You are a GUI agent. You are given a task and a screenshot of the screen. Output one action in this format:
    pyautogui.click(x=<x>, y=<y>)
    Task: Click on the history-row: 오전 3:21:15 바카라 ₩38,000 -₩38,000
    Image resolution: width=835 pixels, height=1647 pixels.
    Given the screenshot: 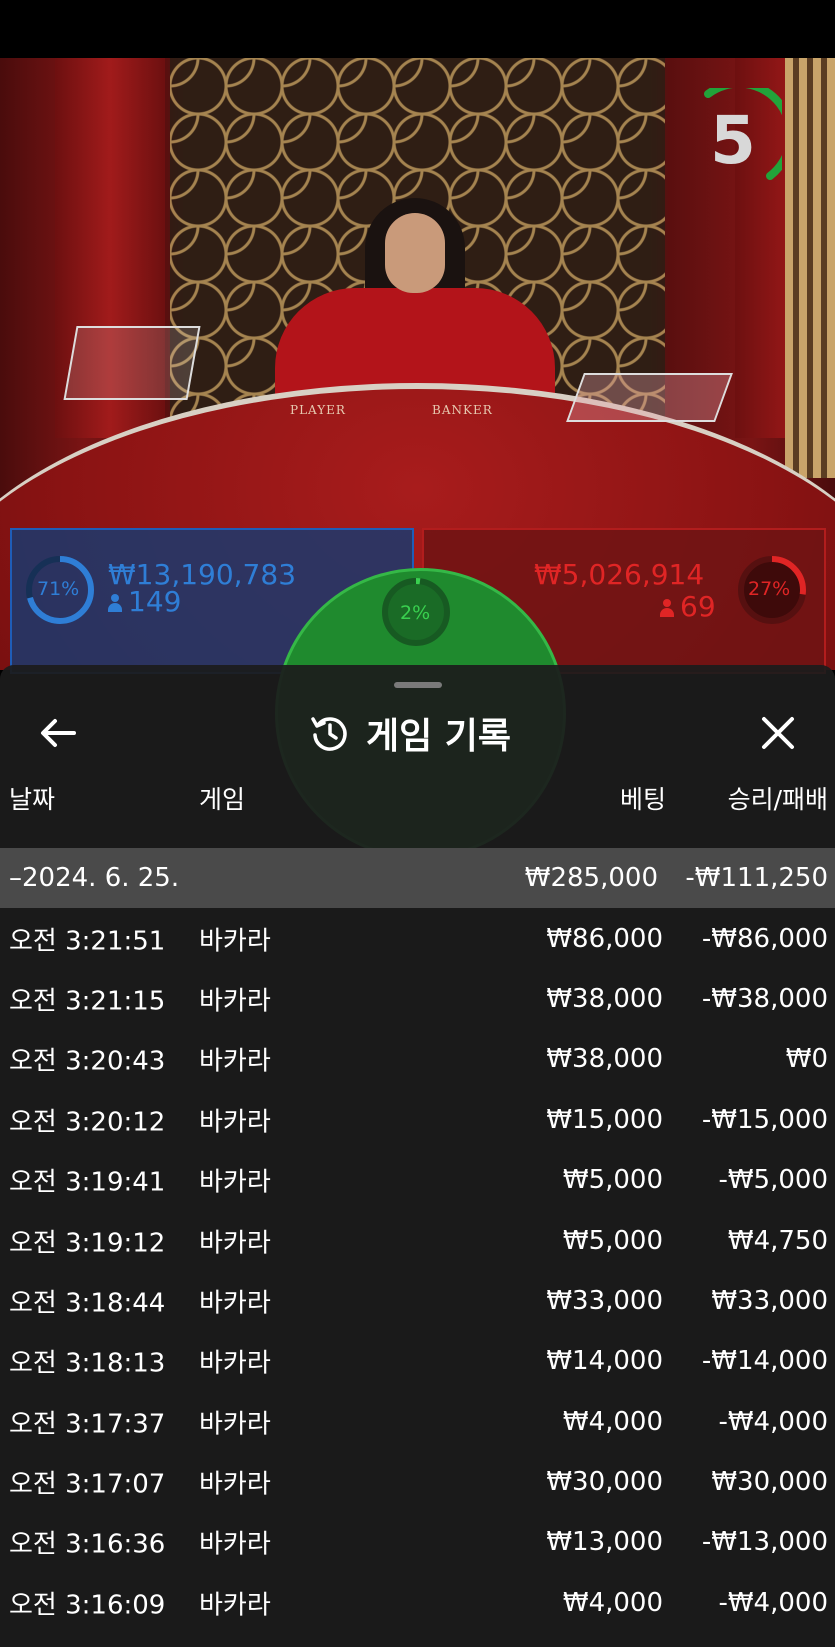 What is the action you would take?
    pyautogui.click(x=417, y=999)
    